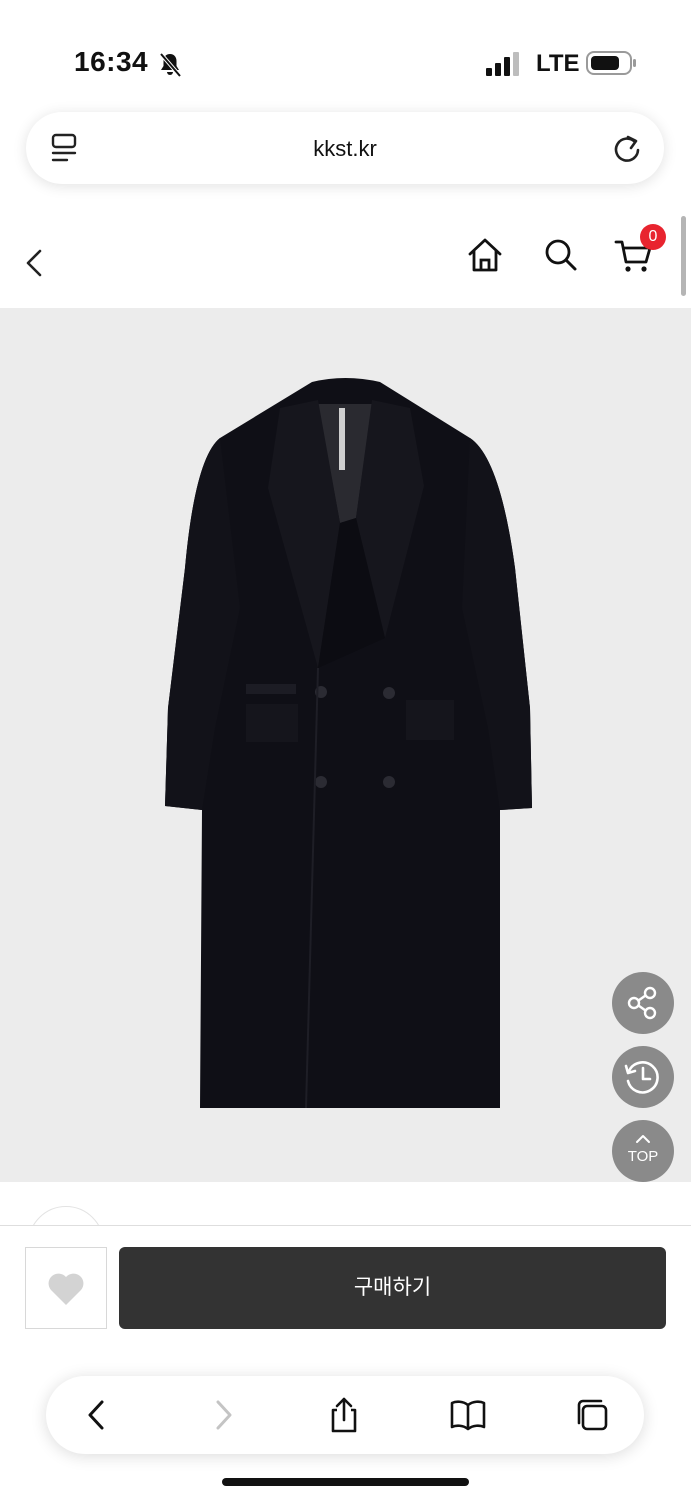 This screenshot has width=691, height=1500. Describe the element at coordinates (611, 63) in the screenshot. I see `battery-icon` at that location.